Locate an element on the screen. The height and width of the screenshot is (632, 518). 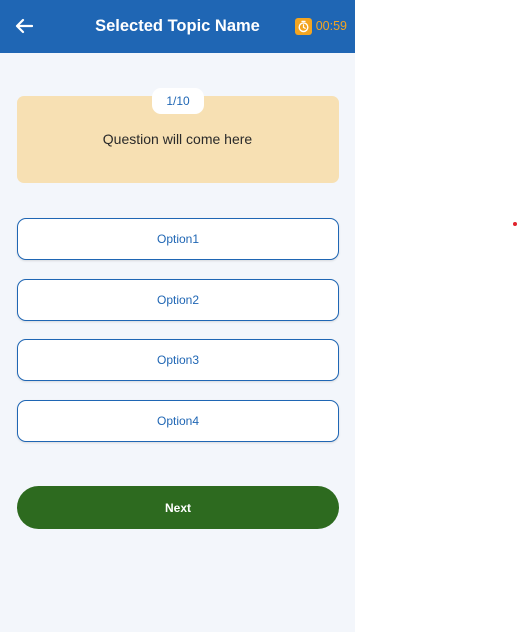
option-2-button: Option2 is located at coordinates (178, 300).